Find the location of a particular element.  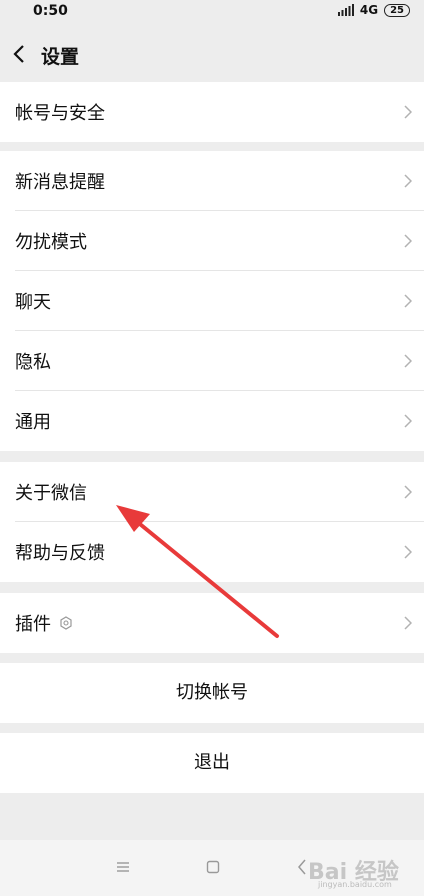

menu-item-about-wechat: 关于微信 is located at coordinates (212, 492).